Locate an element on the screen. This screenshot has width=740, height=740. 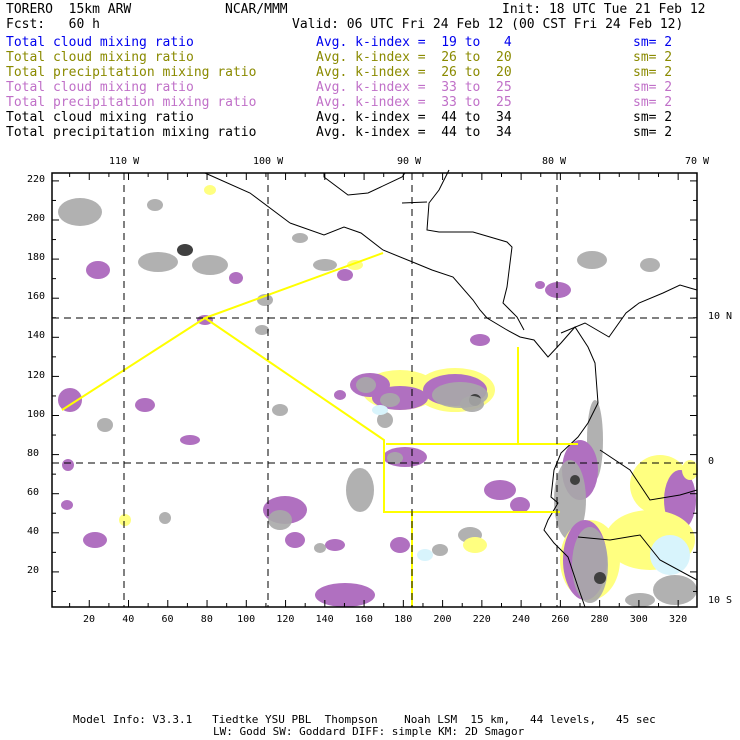
longitude-label: 80 W is located at coordinates (554, 161).